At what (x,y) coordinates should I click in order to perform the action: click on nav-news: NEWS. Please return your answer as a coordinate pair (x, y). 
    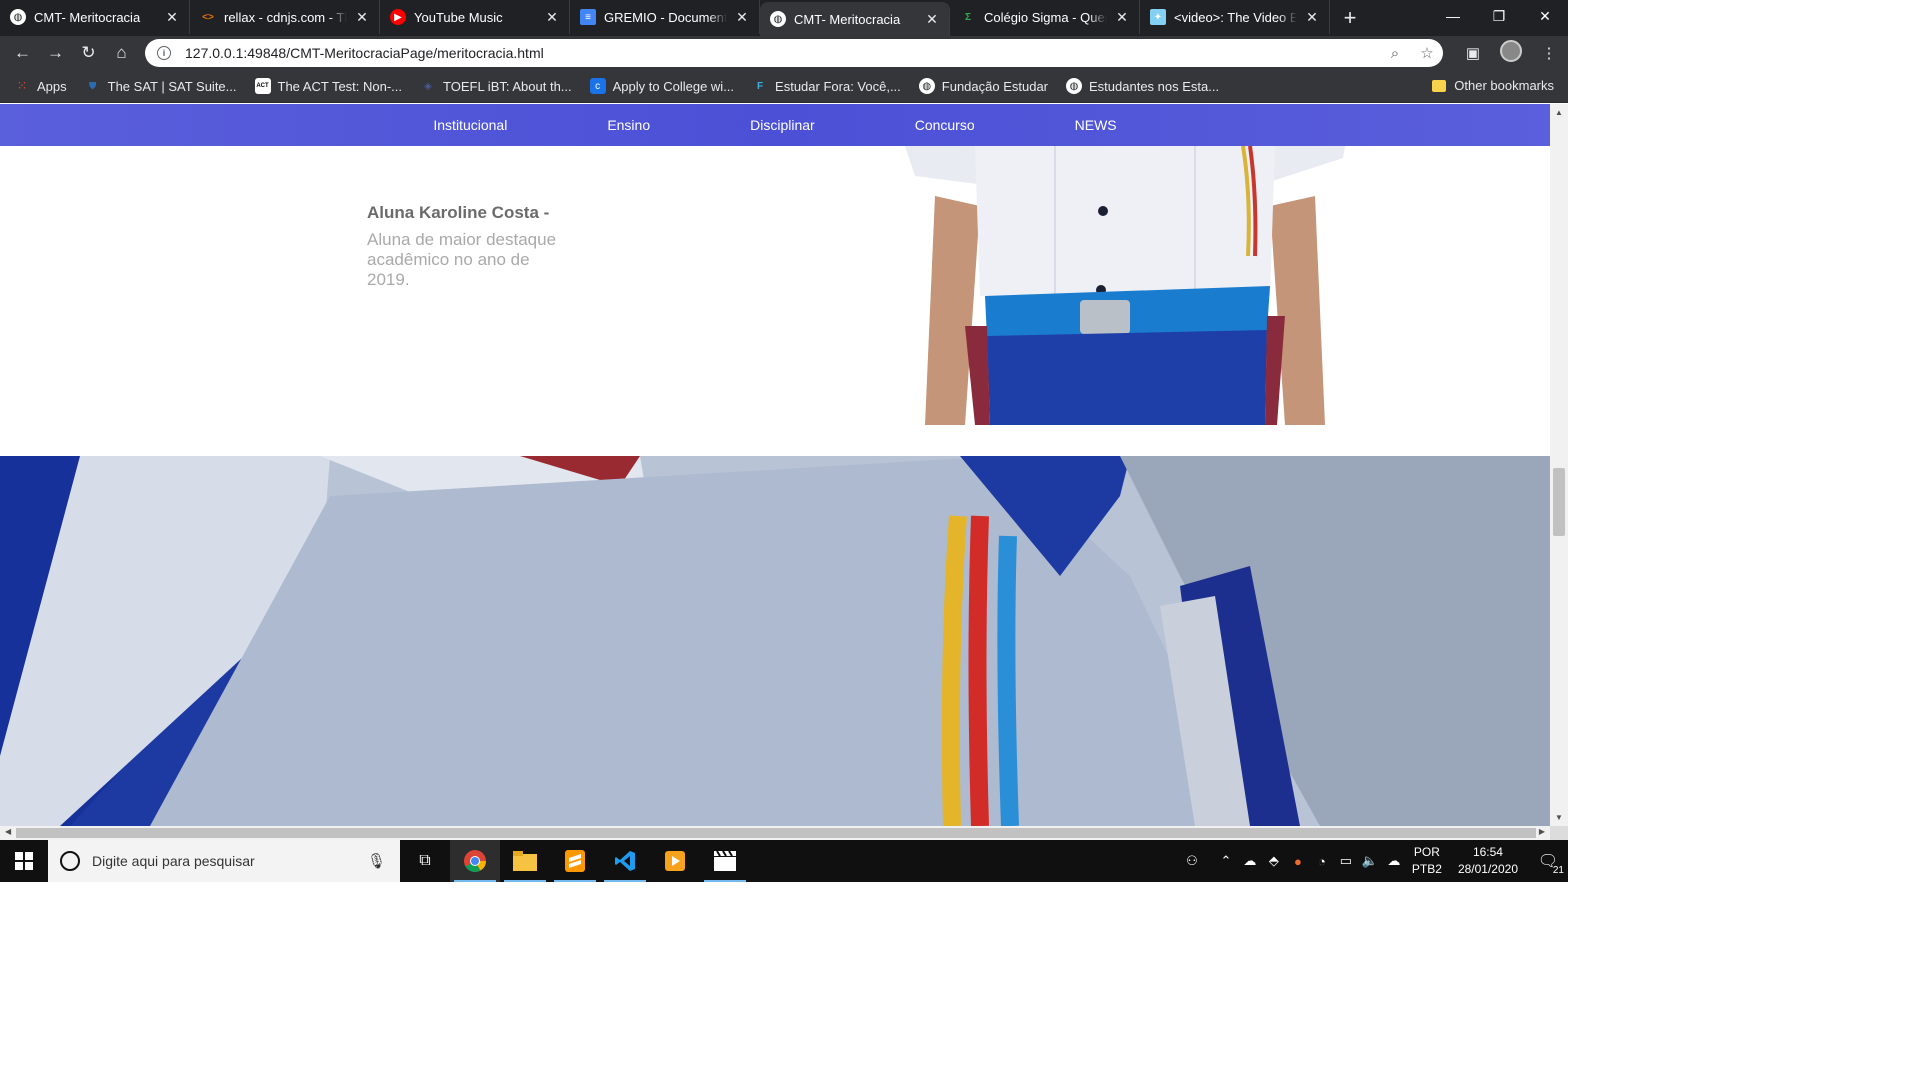
    Looking at the image, I should click on (1096, 125).